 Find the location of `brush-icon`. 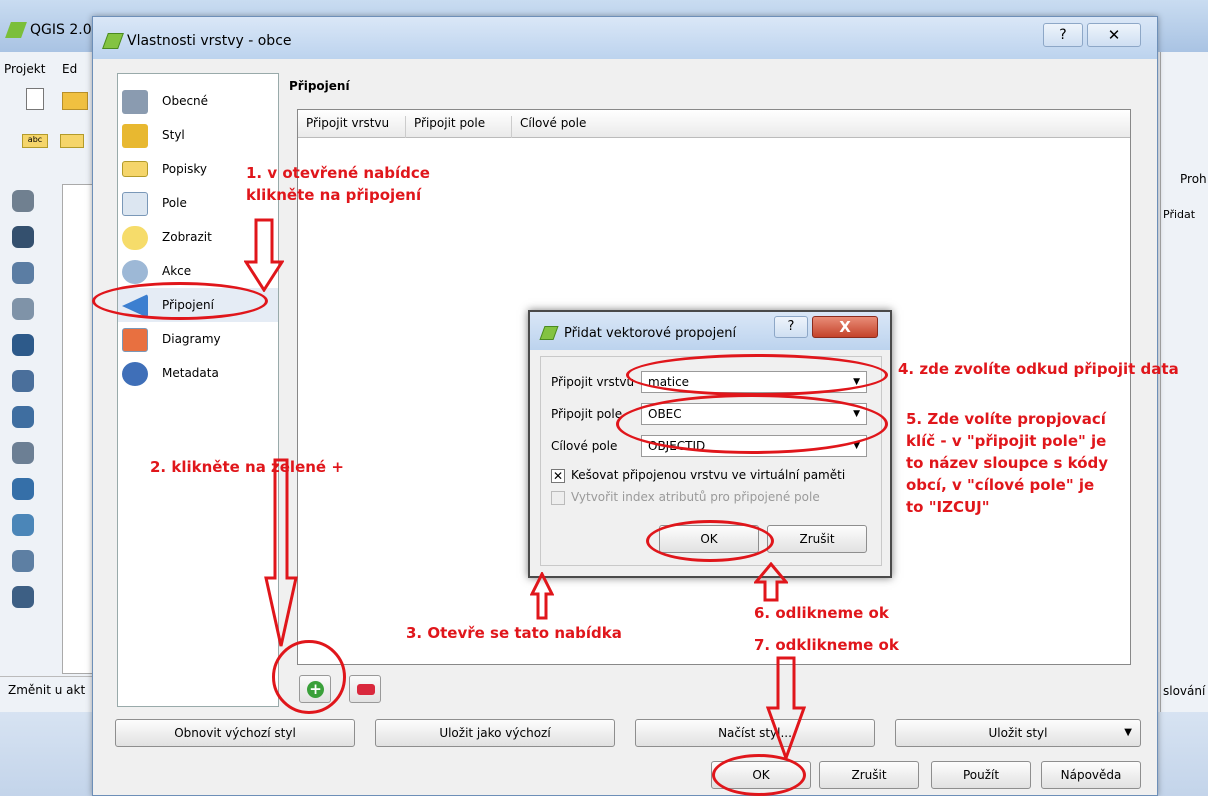

brush-icon is located at coordinates (135, 136).